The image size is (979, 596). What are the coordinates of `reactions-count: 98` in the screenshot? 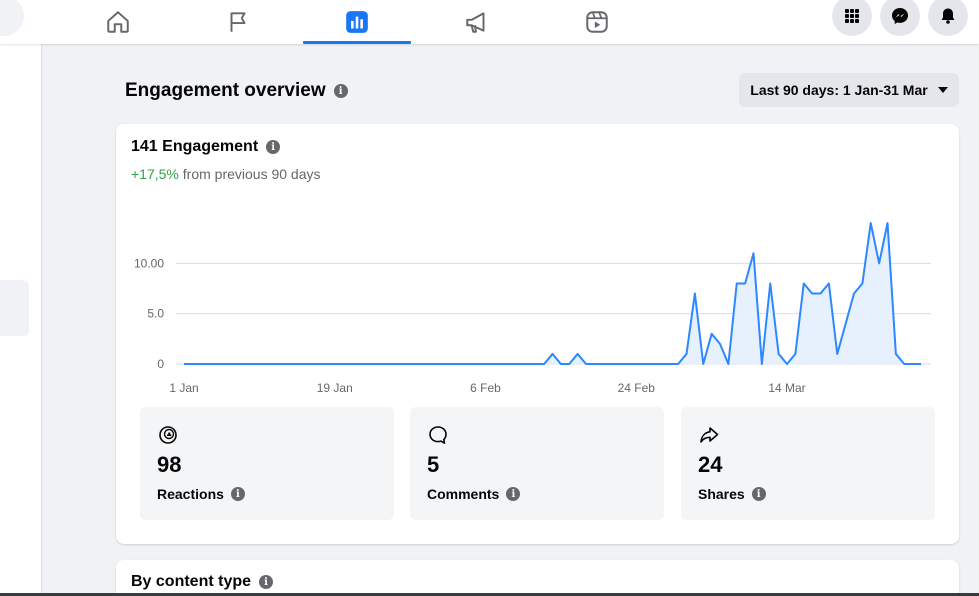 It's located at (169, 464).